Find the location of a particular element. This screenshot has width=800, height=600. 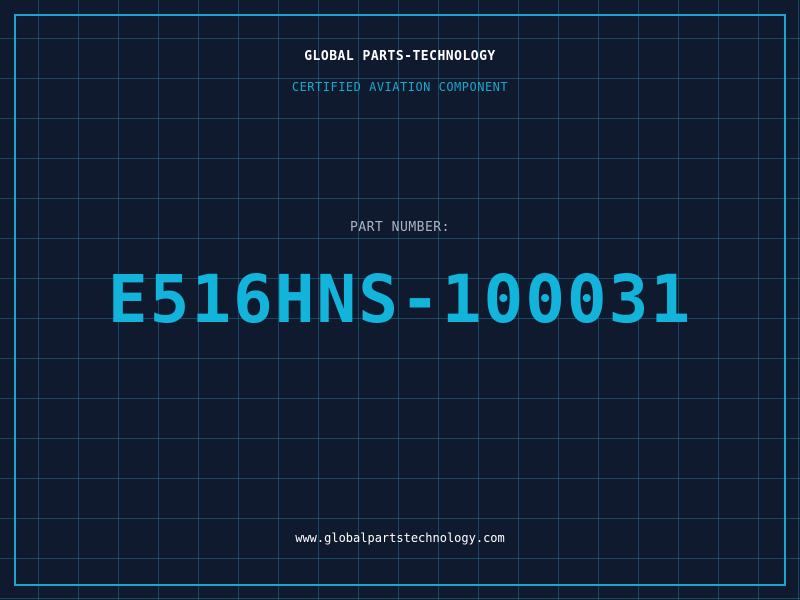

website-link: www.globalpartstechnology.com is located at coordinates (400, 538).